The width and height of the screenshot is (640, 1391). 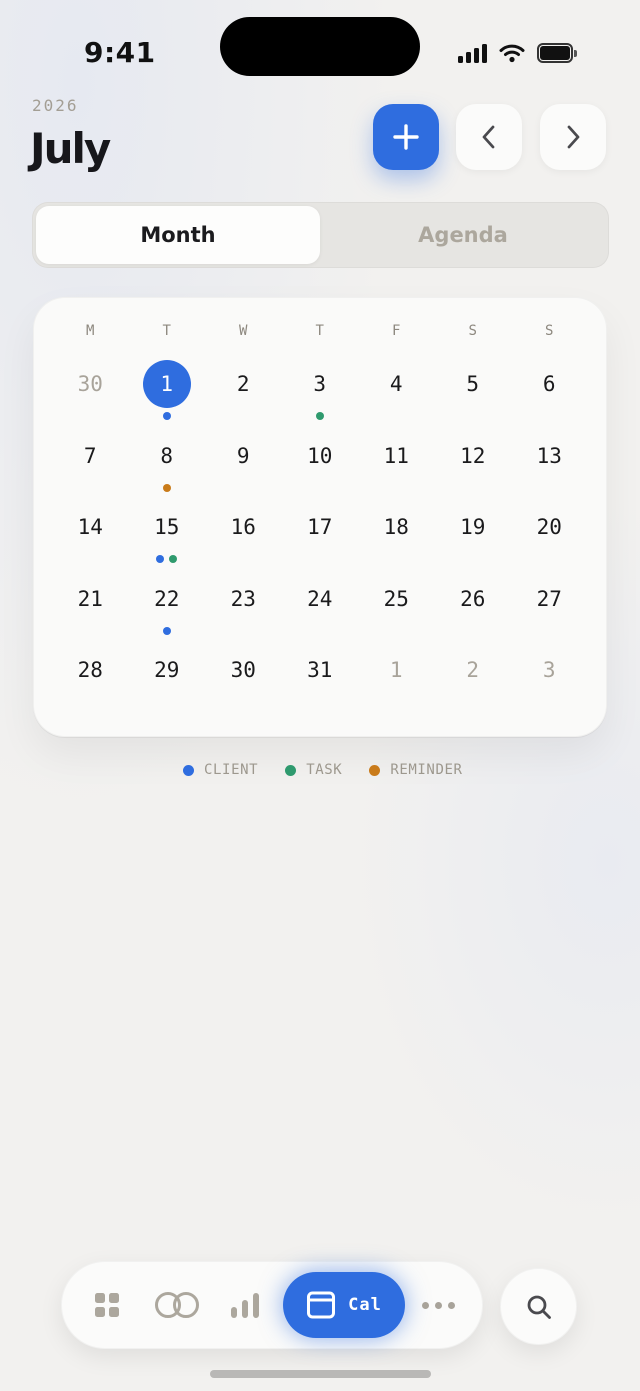 I want to click on plus-icon, so click(x=406, y=137).